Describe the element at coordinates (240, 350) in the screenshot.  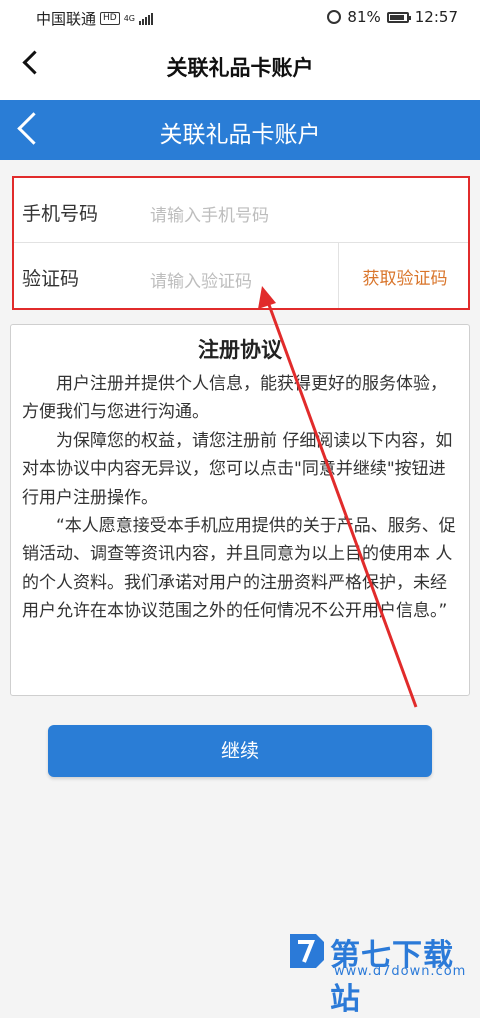
I see `agreement-title: 注册协议` at that location.